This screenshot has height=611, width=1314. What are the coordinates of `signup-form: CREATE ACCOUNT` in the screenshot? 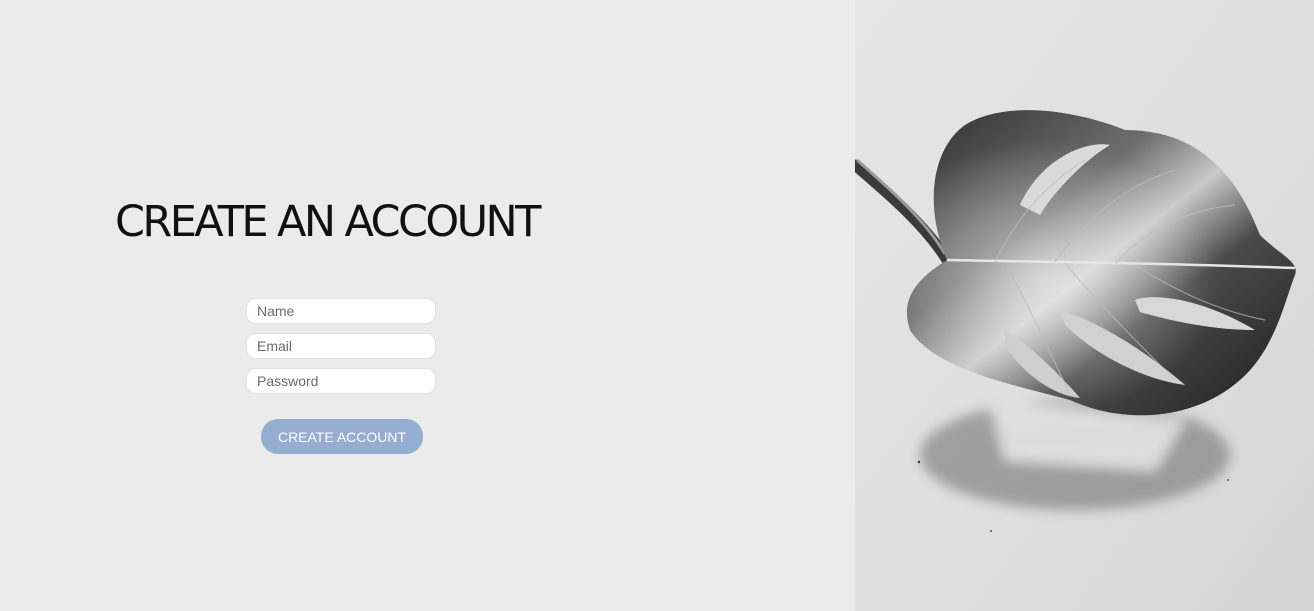 It's located at (341, 376).